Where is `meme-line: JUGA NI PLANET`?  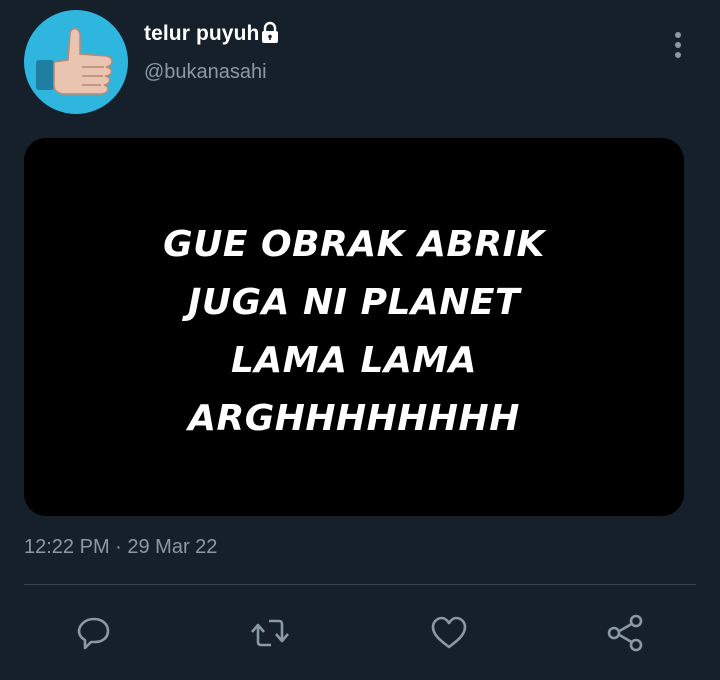
meme-line: JUGA NI PLANET is located at coordinates (354, 302).